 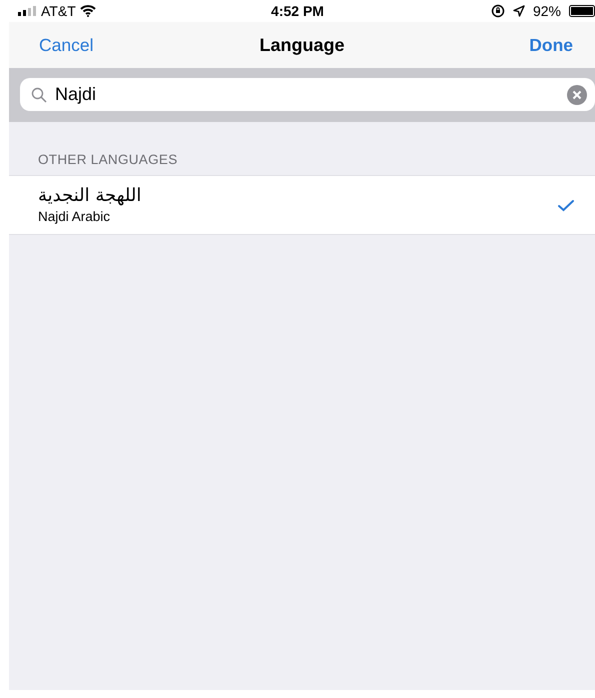 What do you see at coordinates (108, 159) in the screenshot?
I see `section-header: OTHER LANGUAGES` at bounding box center [108, 159].